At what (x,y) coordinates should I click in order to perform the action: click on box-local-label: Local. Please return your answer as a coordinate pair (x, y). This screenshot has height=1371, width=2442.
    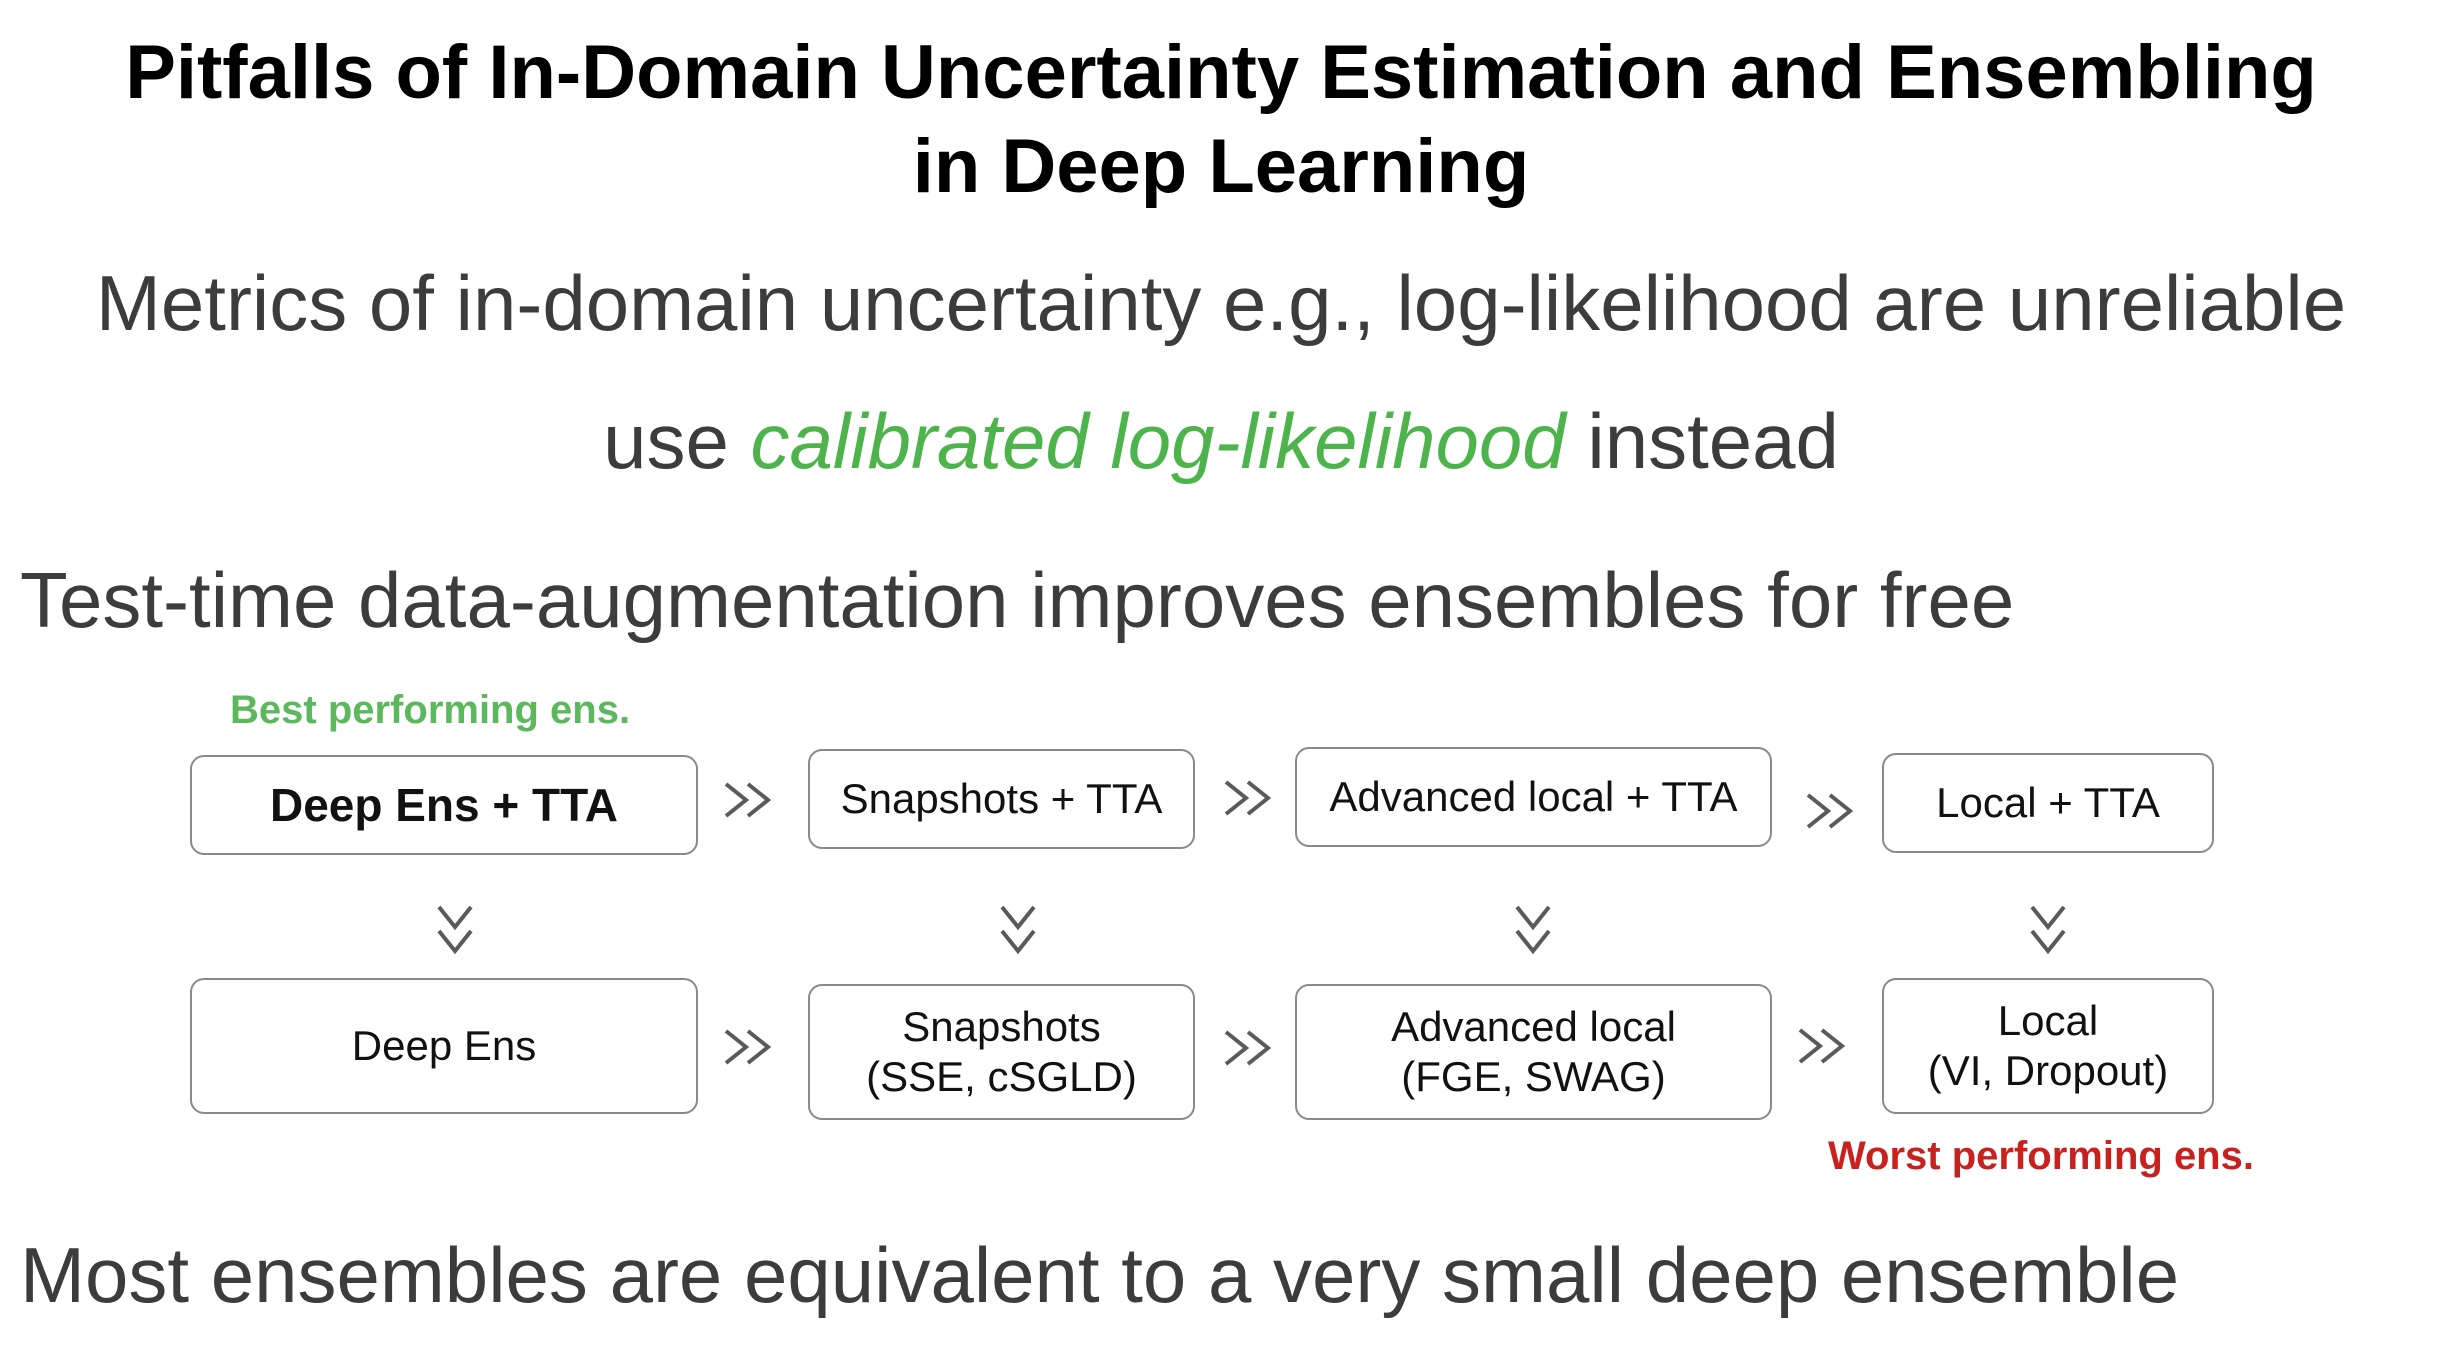
    Looking at the image, I should click on (2048, 1020).